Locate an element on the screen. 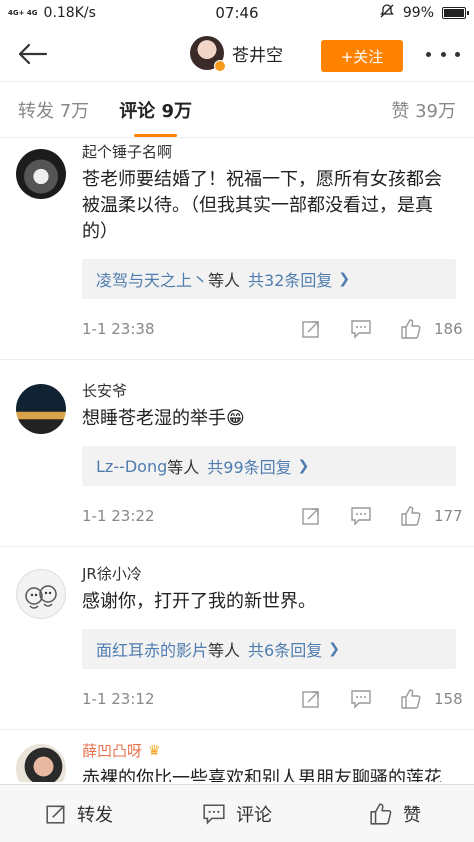  comment-label: 评论 is located at coordinates (254, 815).